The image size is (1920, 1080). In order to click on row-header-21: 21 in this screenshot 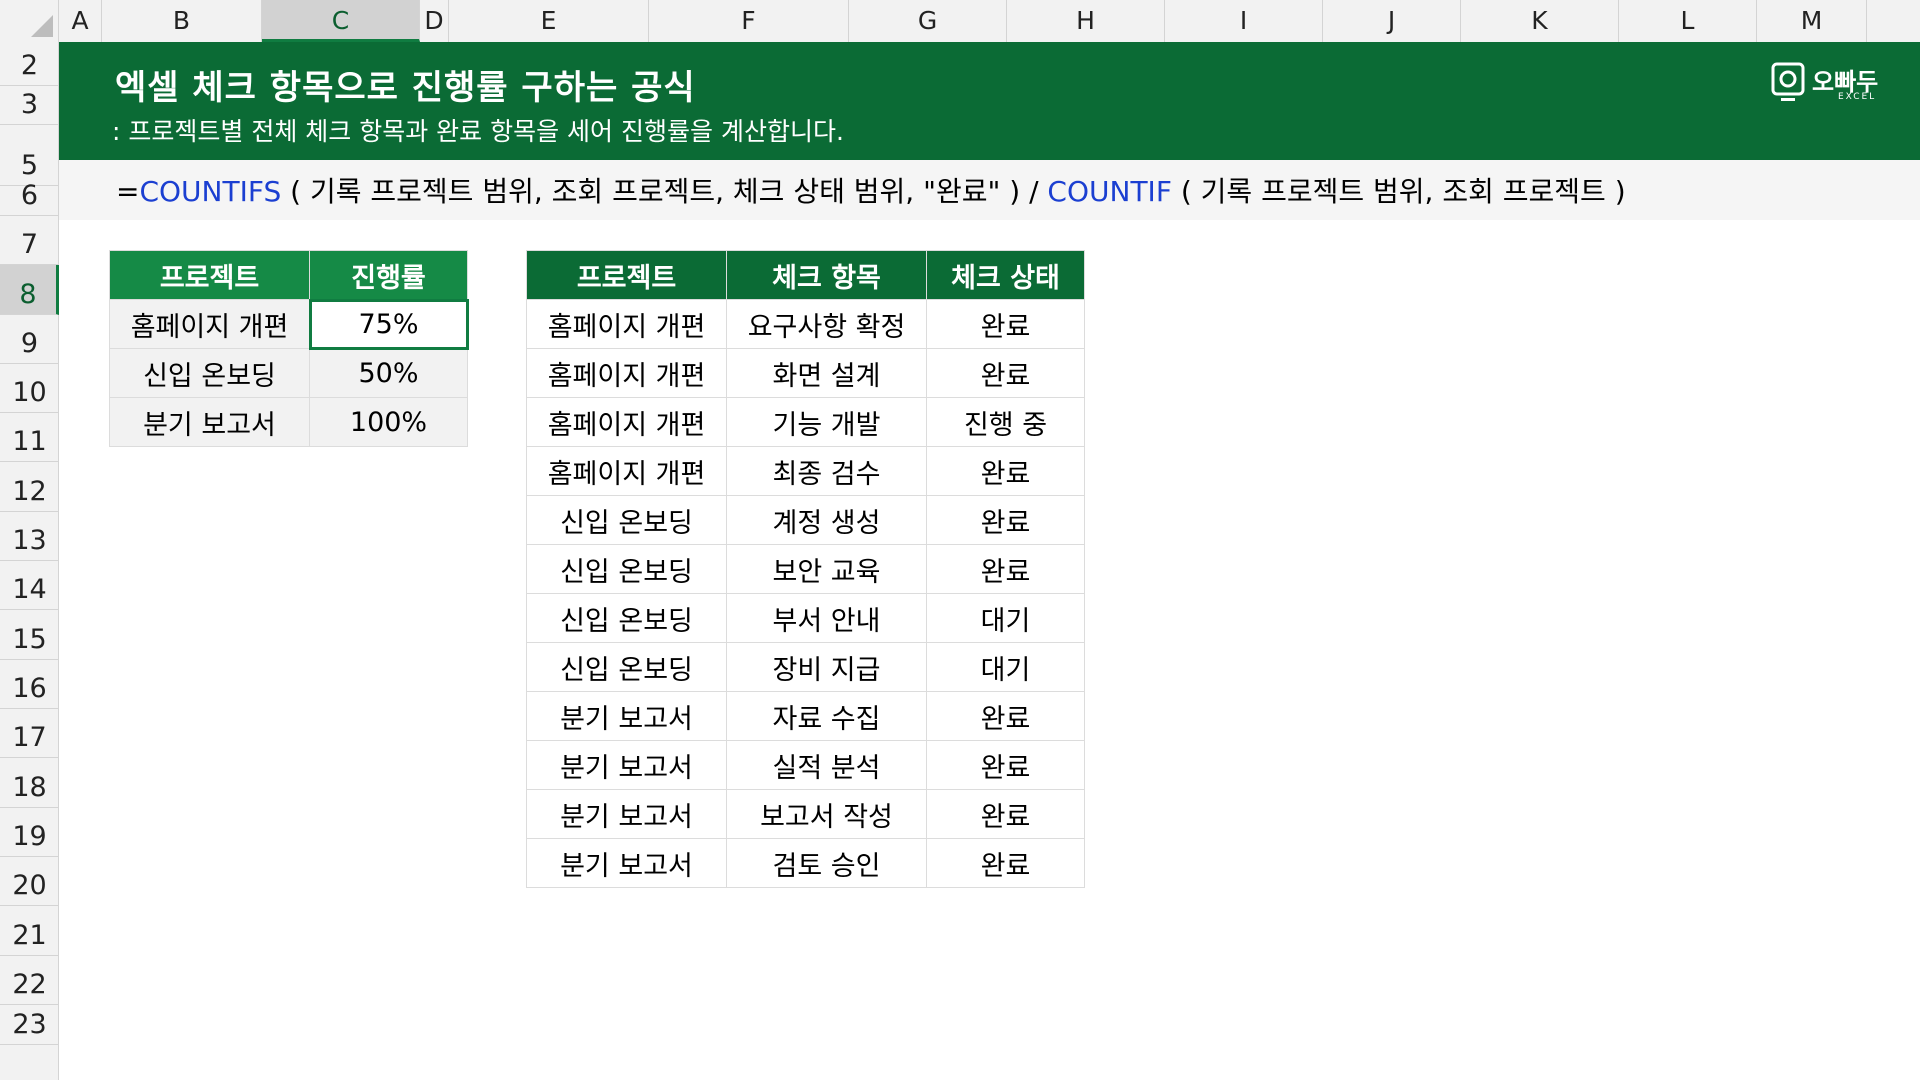, I will do `click(29, 931)`.